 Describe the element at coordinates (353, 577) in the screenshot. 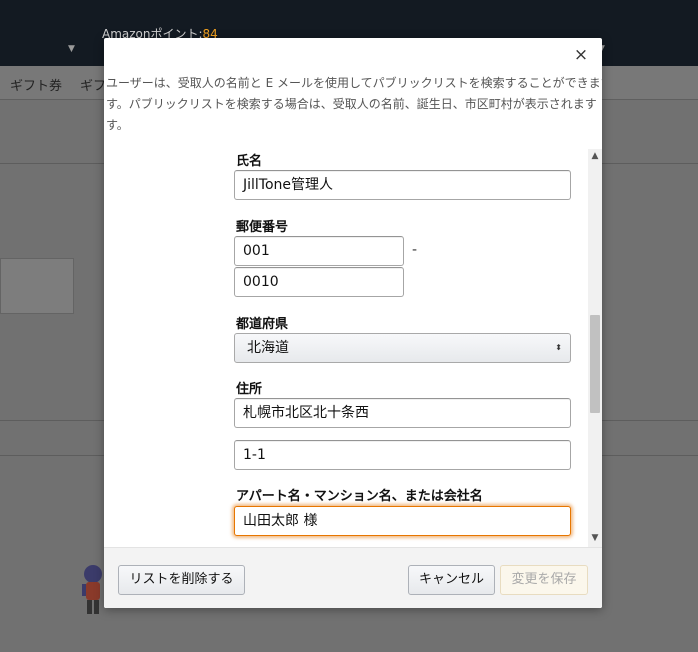

I see `dialog-footer: リストを削除する キャンセル 変更を保存` at that location.